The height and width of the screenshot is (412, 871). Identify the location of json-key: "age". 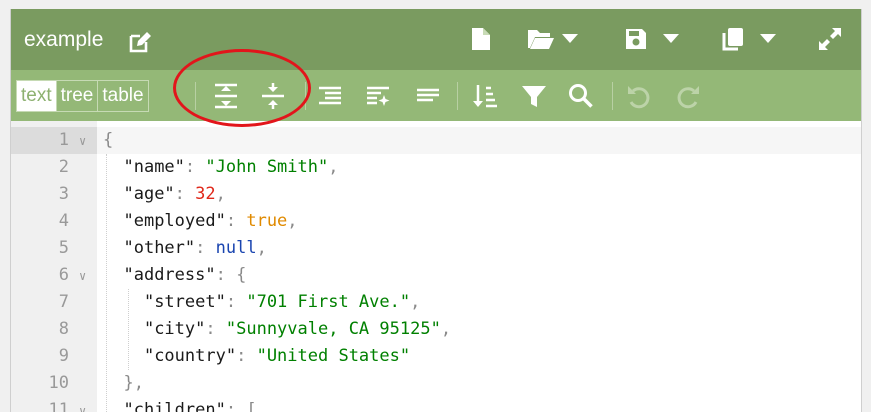
(149, 194).